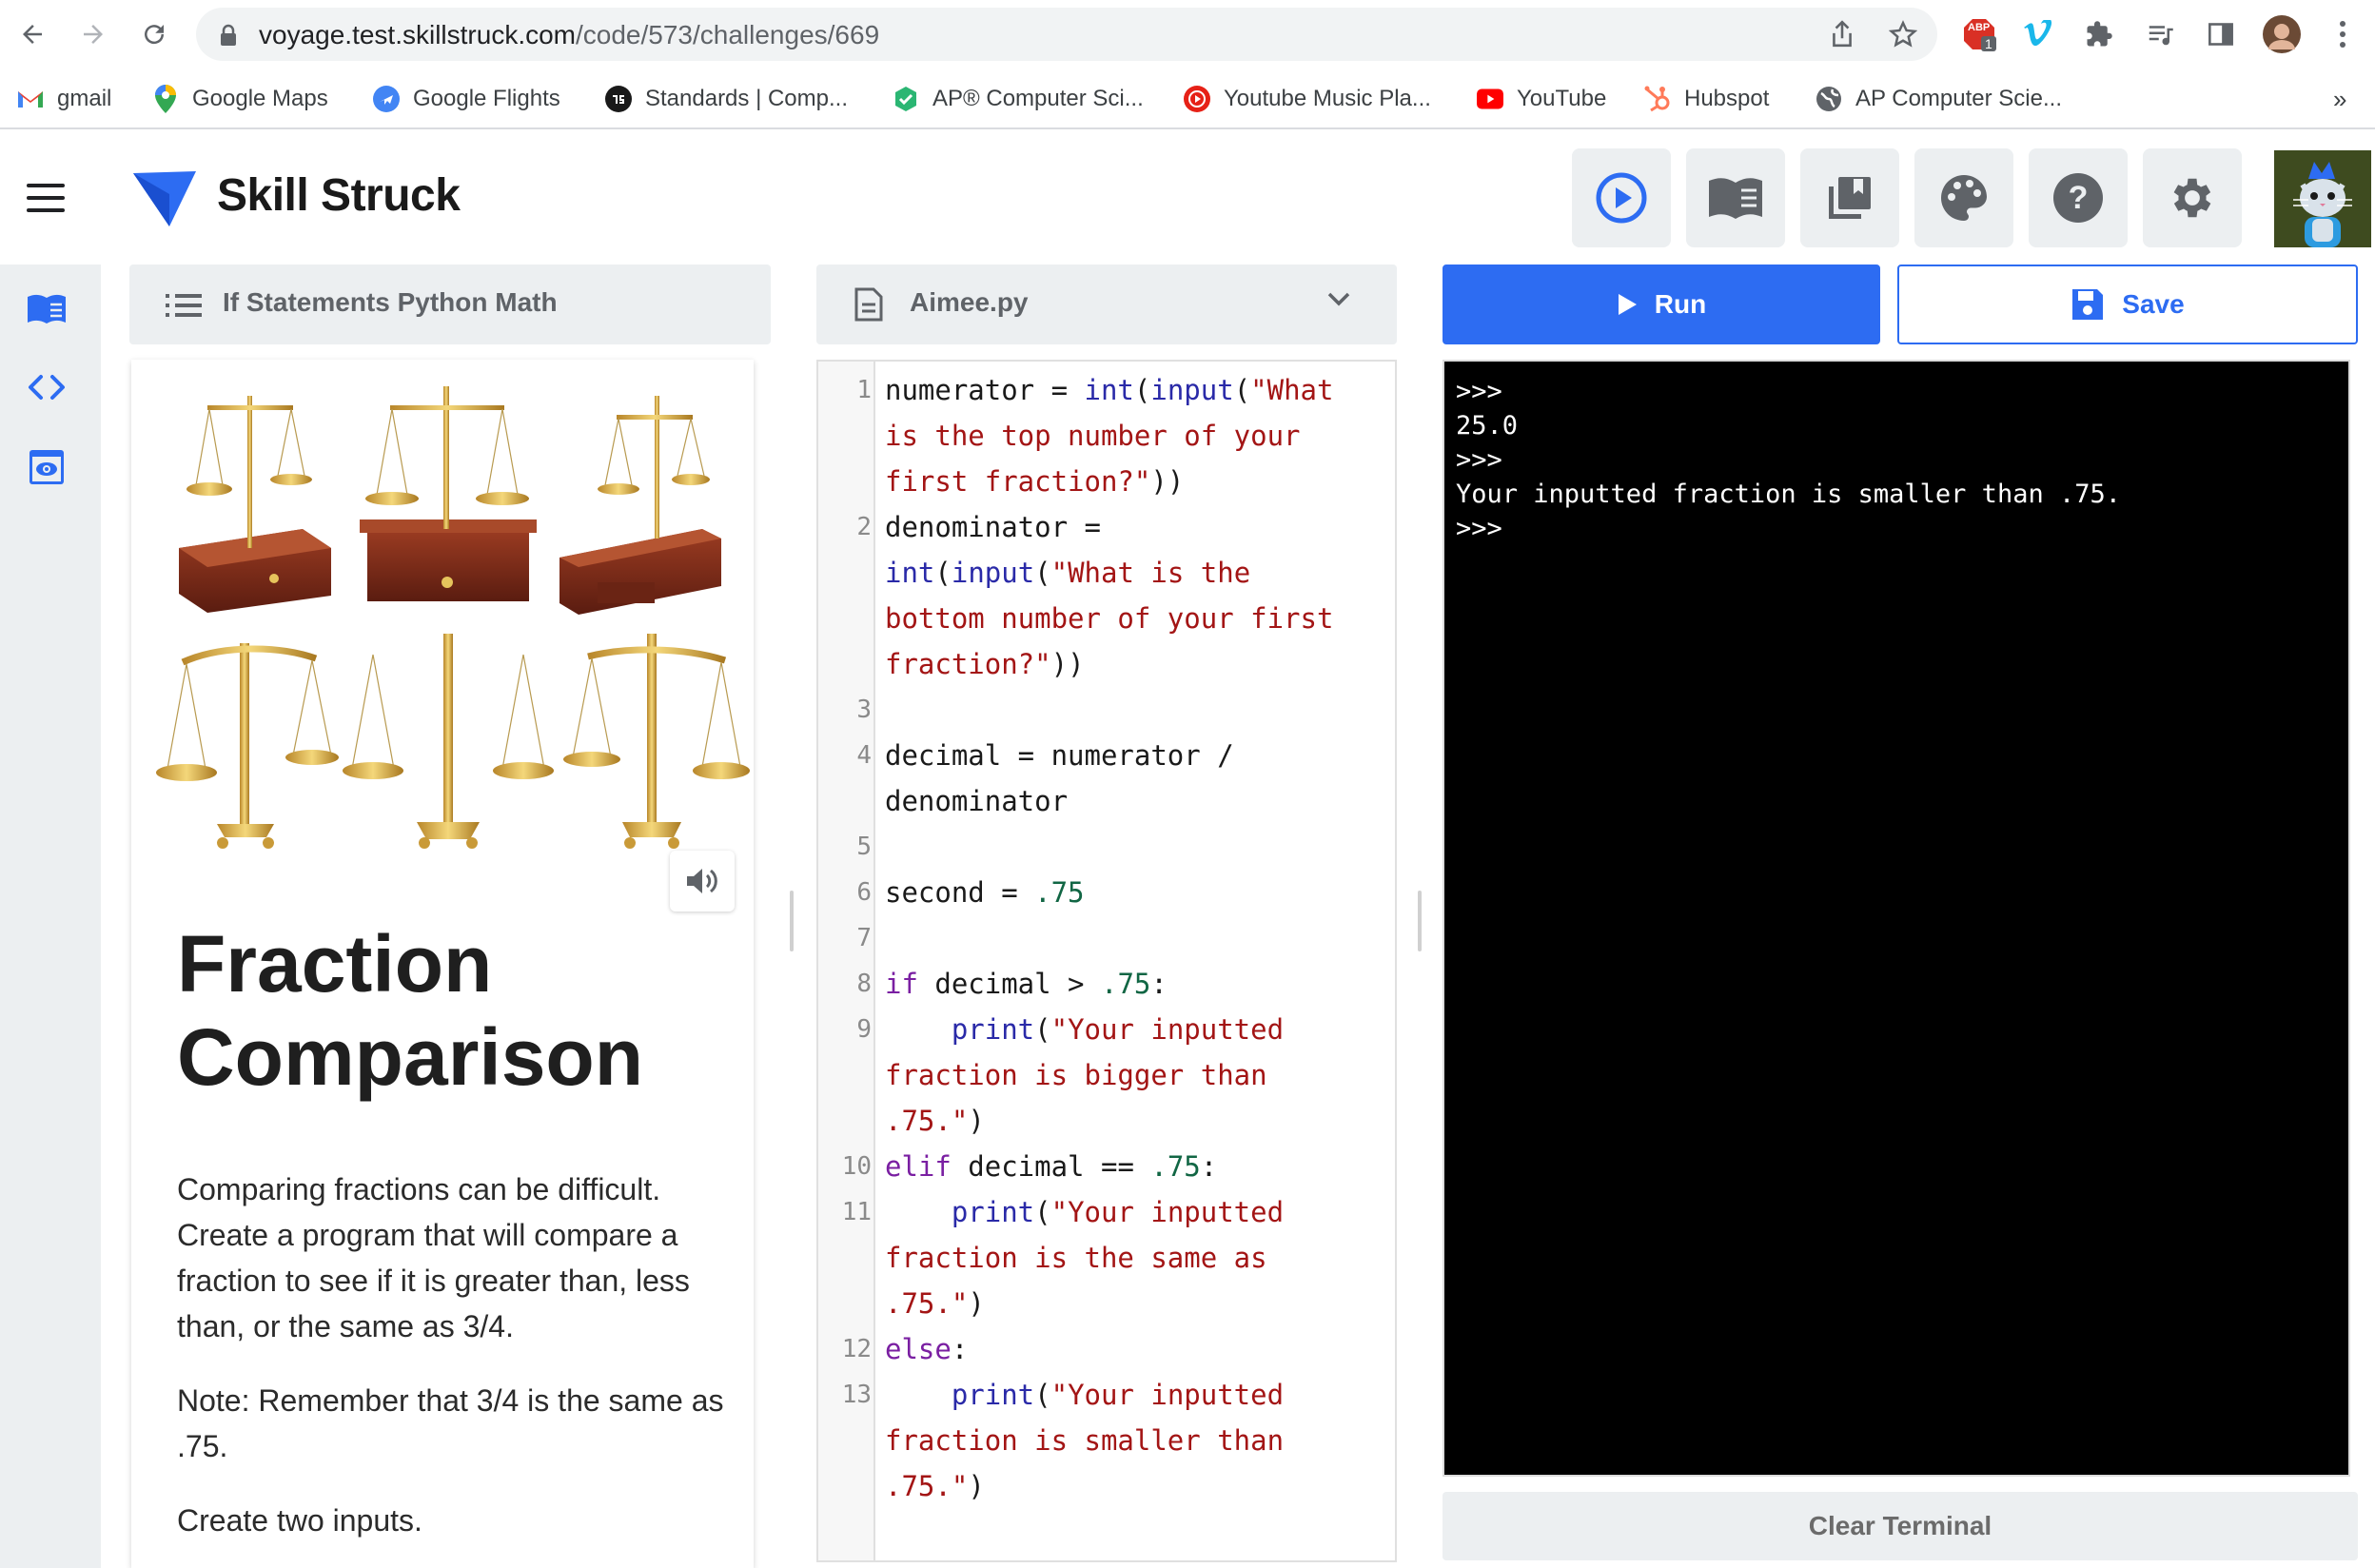 The image size is (2375, 1568). What do you see at coordinates (2127, 304) in the screenshot?
I see `save-button: Save` at bounding box center [2127, 304].